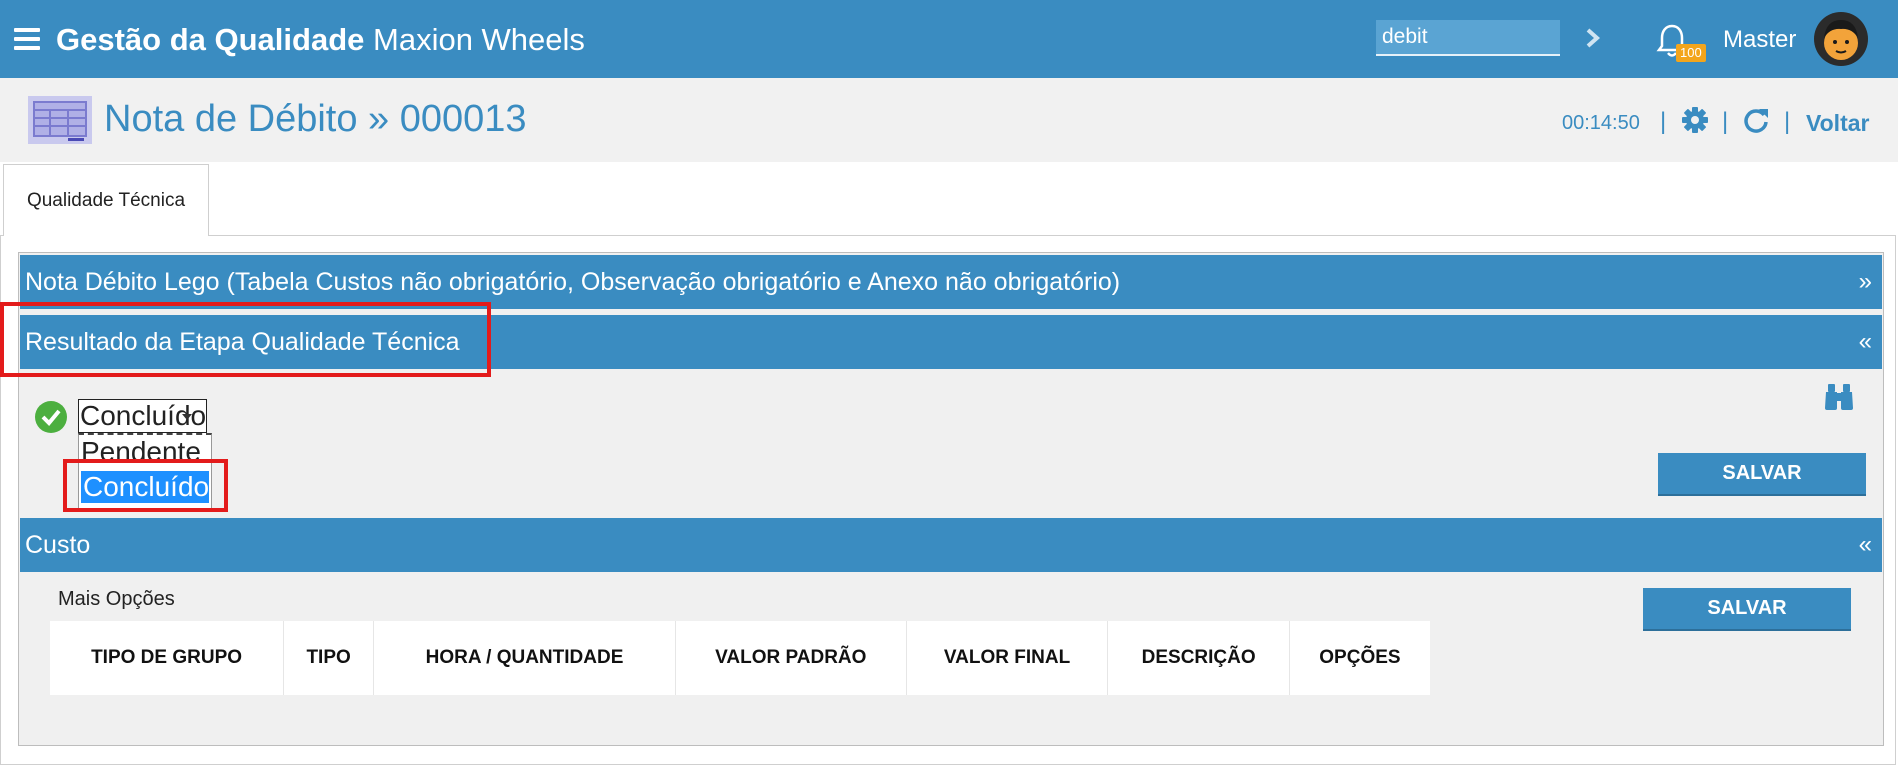  Describe the element at coordinates (1601, 123) in the screenshot. I see `session-timer: 00:14:50` at that location.